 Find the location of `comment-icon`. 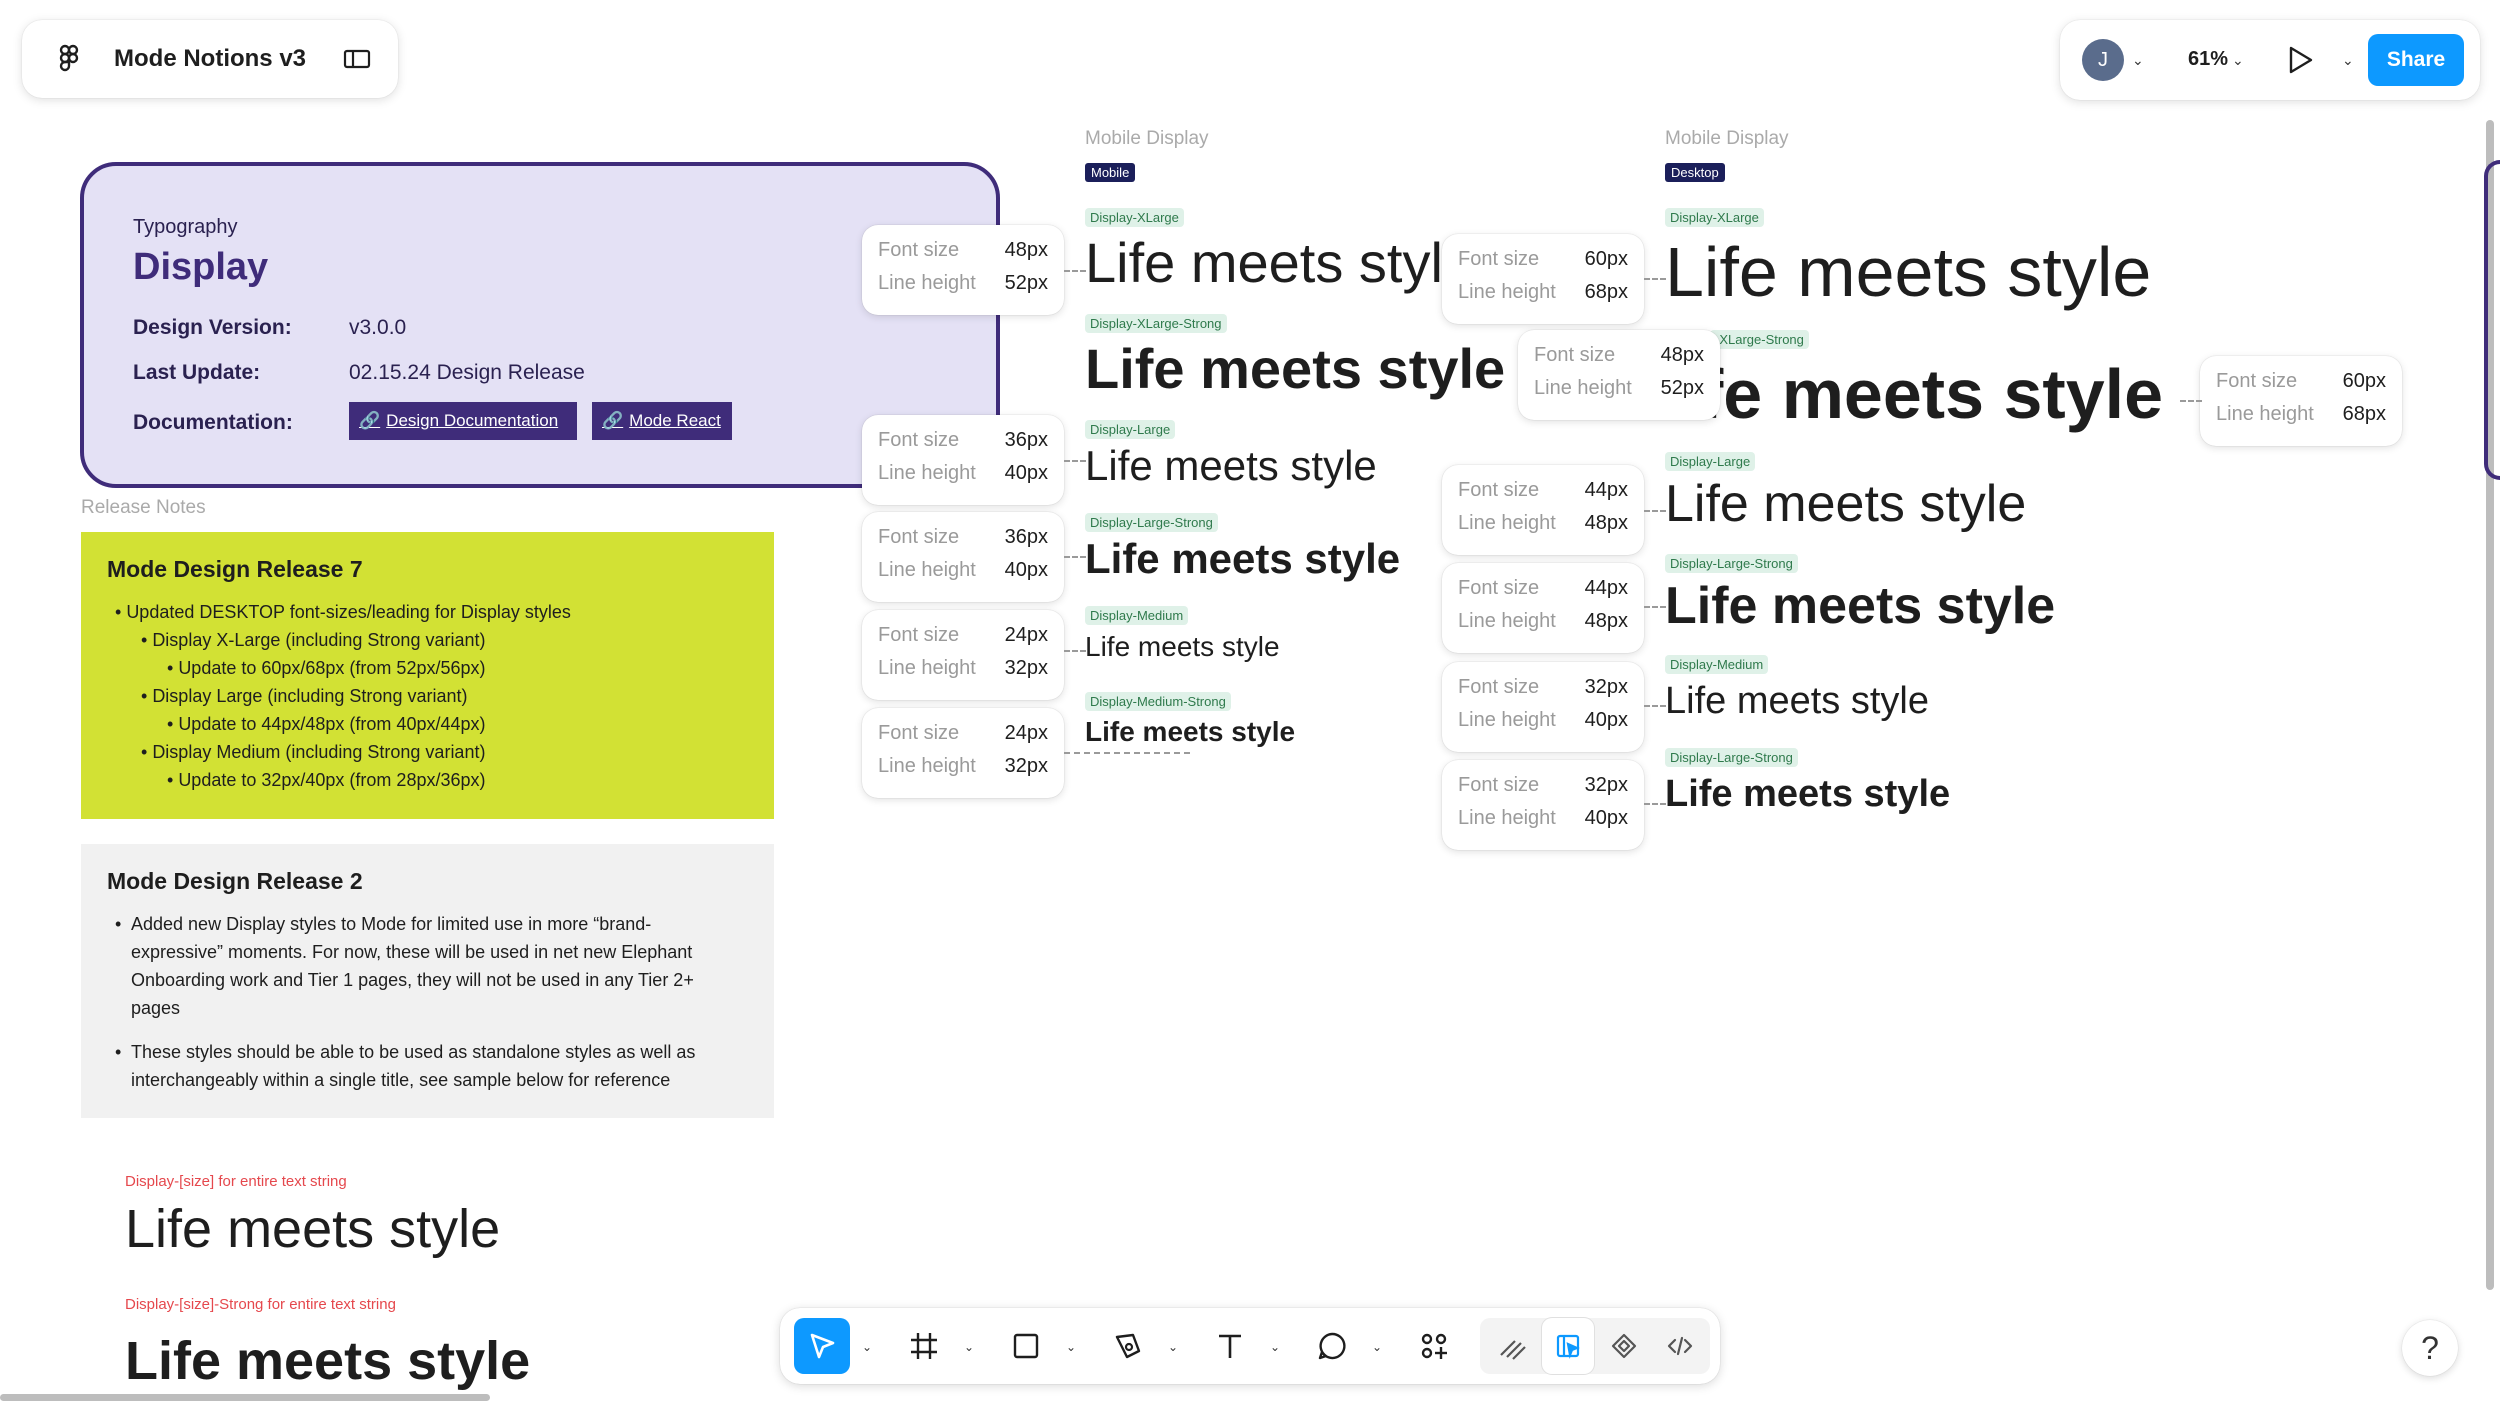

comment-icon is located at coordinates (1332, 1346).